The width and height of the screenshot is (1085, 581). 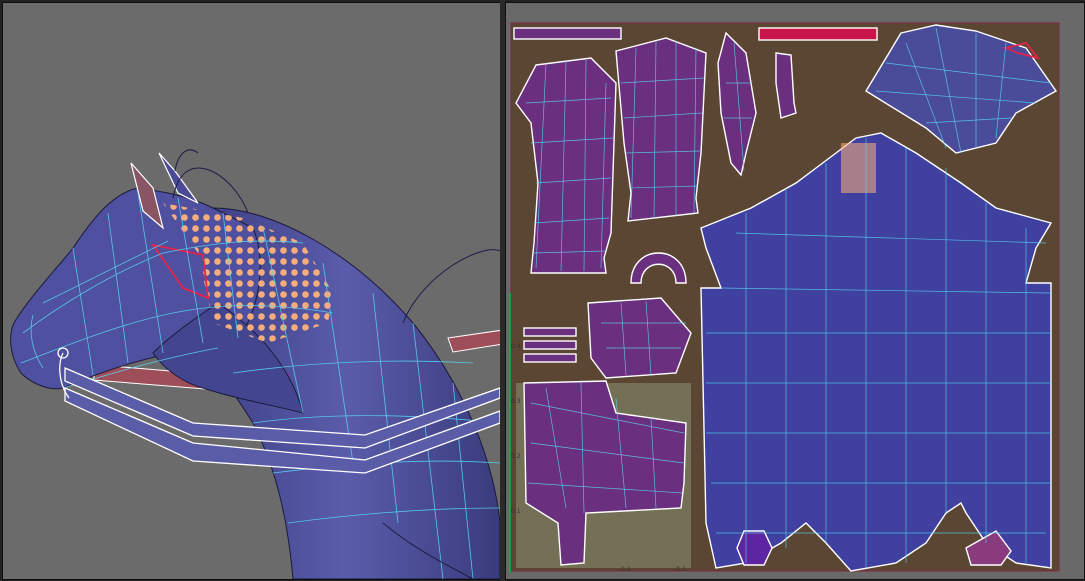 What do you see at coordinates (818, 34) in the screenshot?
I see `uv-strip-top-center` at bounding box center [818, 34].